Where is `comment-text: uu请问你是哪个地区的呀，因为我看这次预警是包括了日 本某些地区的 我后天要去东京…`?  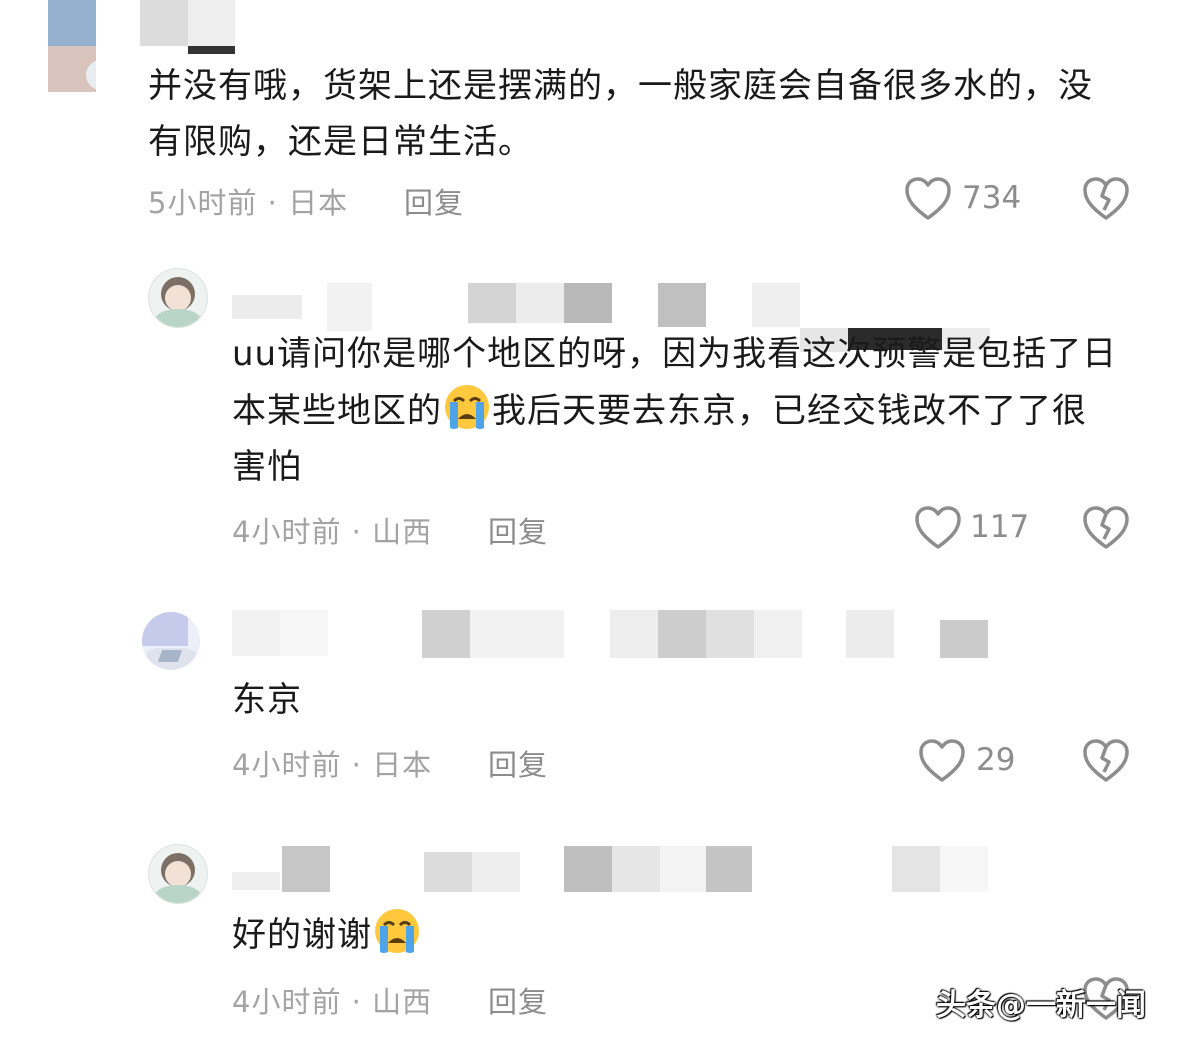 comment-text: uu请问你是哪个地区的呀，因为我看这次预警是包括了日 本某些地区的 我后天要去东京… is located at coordinates (675, 410).